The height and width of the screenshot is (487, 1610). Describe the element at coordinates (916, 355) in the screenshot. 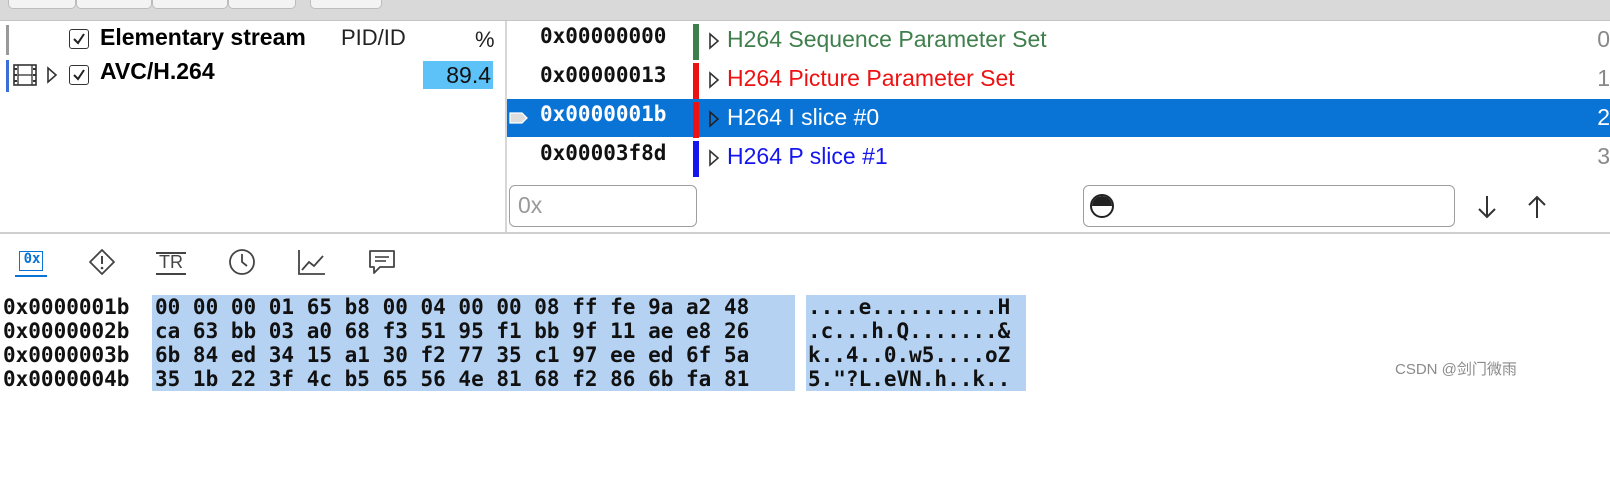

I see `hex-ascii: k..4..0.w5....oZ` at that location.